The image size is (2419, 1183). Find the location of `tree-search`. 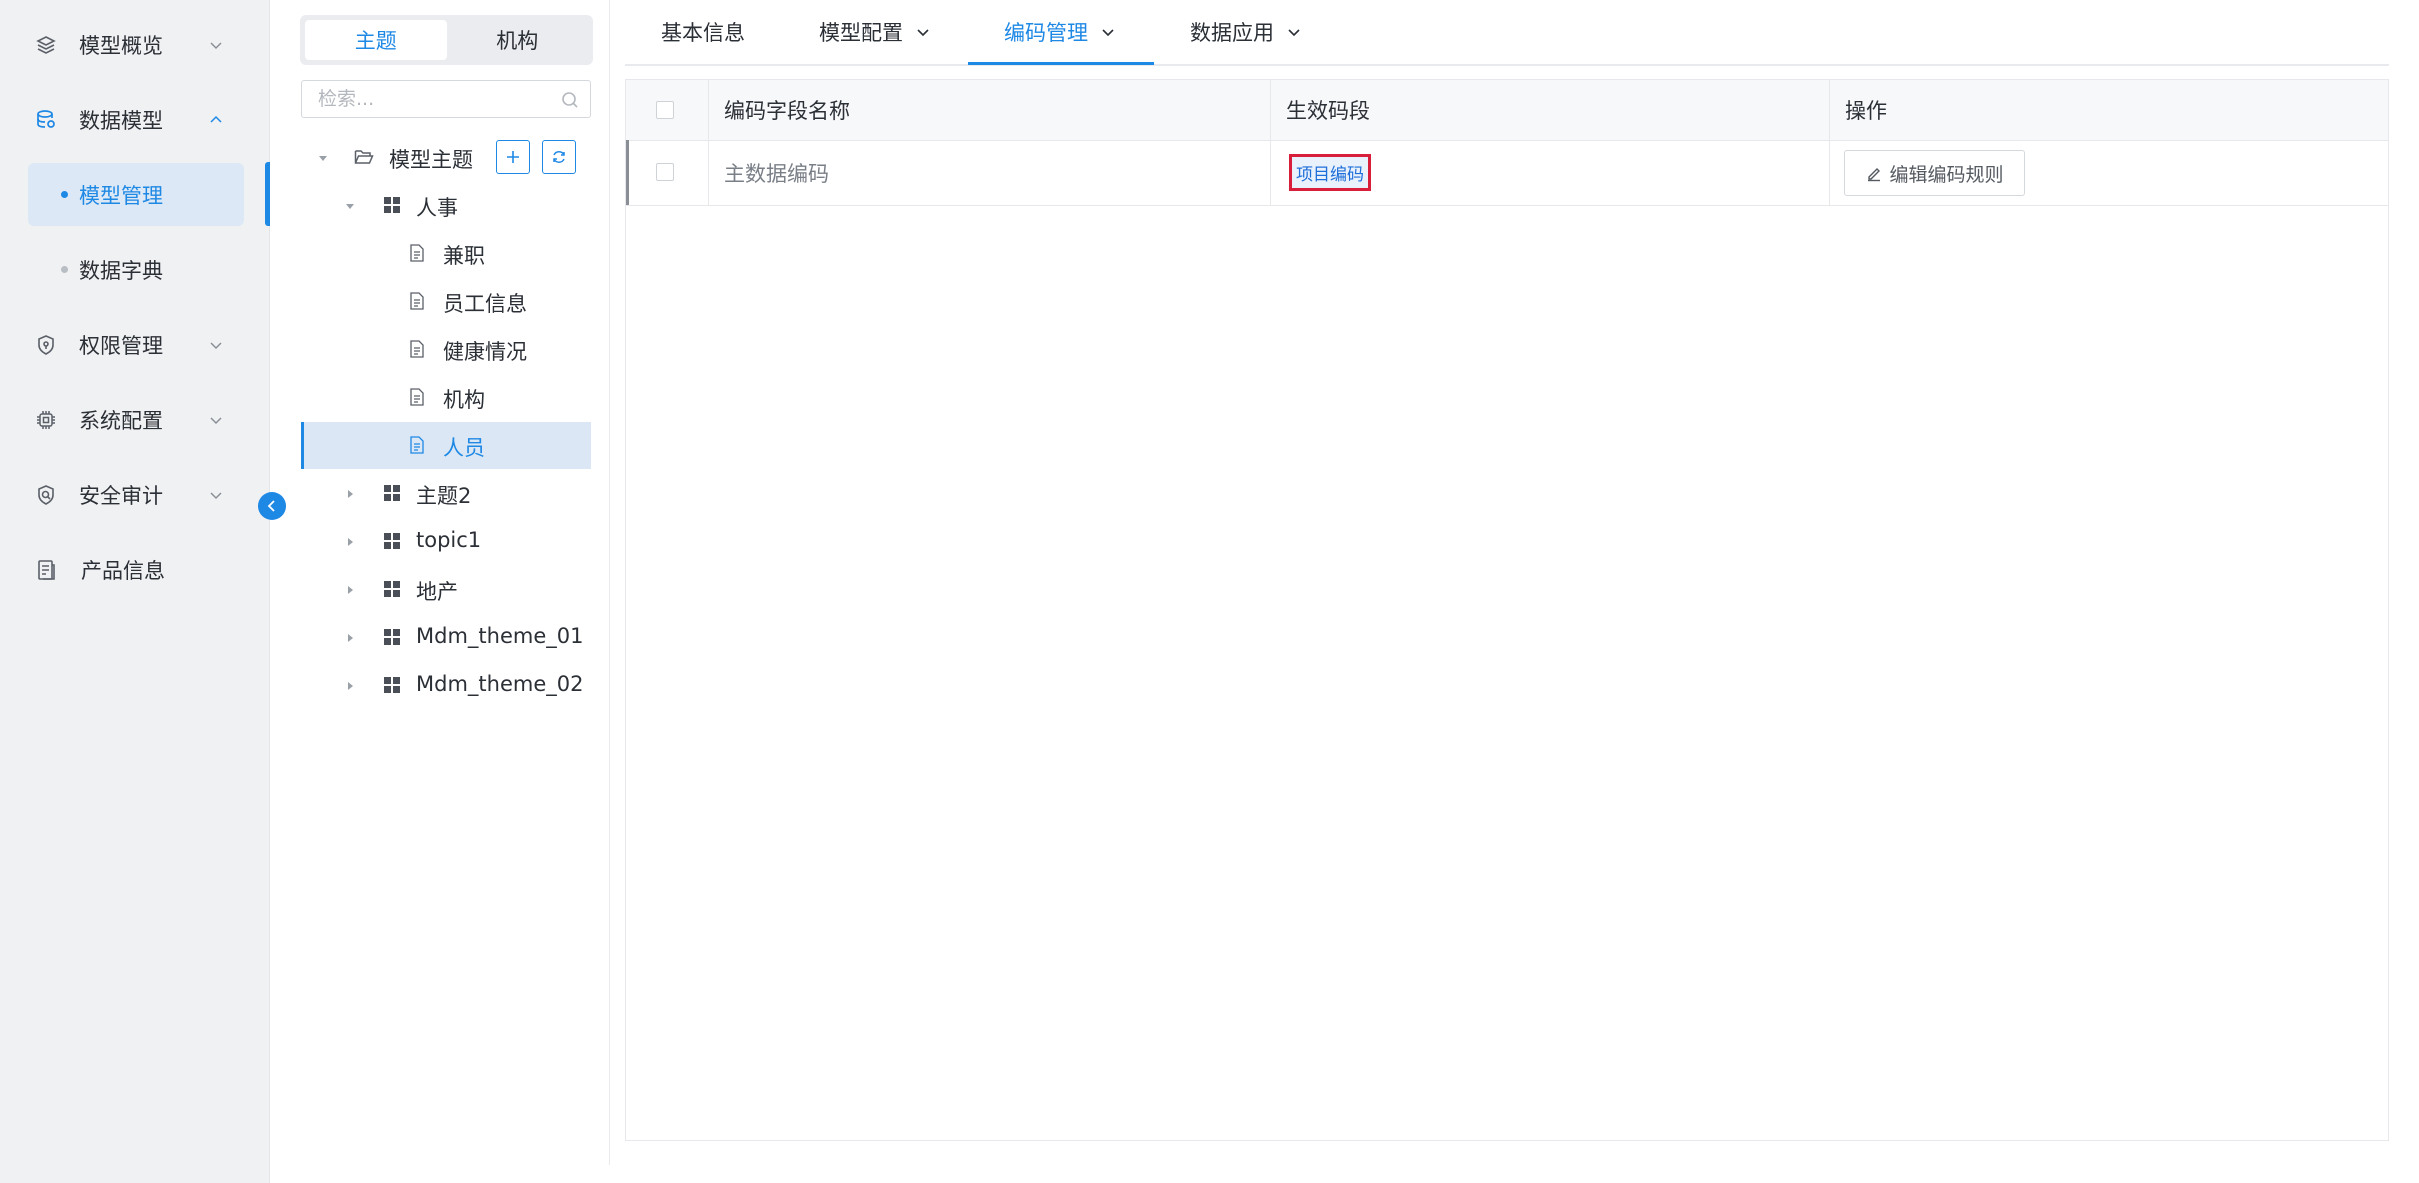

tree-search is located at coordinates (446, 99).